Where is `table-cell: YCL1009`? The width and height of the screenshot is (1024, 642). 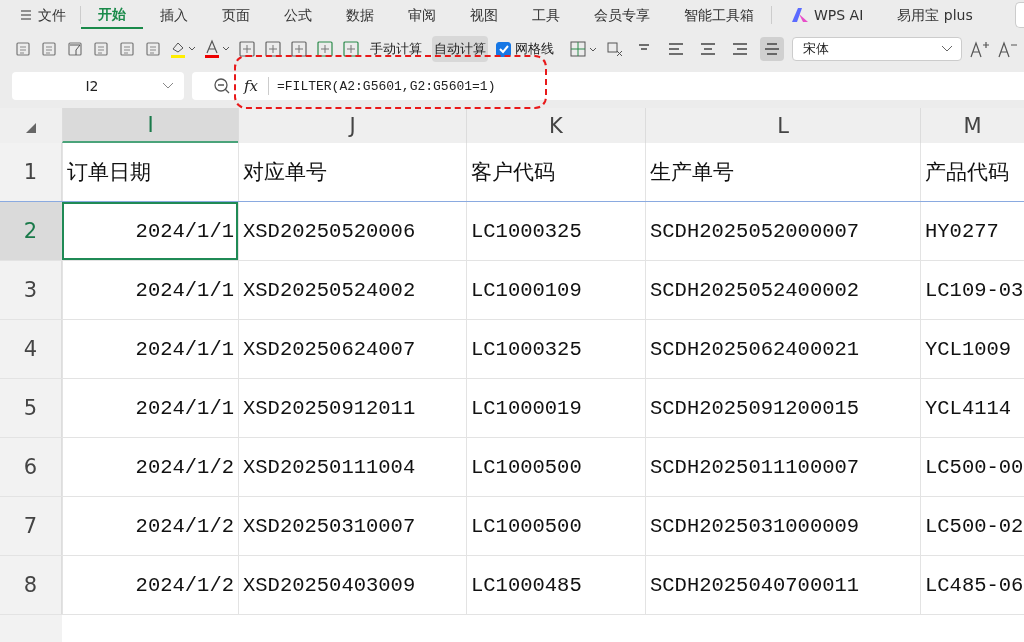
table-cell: YCL1009 is located at coordinates (968, 349).